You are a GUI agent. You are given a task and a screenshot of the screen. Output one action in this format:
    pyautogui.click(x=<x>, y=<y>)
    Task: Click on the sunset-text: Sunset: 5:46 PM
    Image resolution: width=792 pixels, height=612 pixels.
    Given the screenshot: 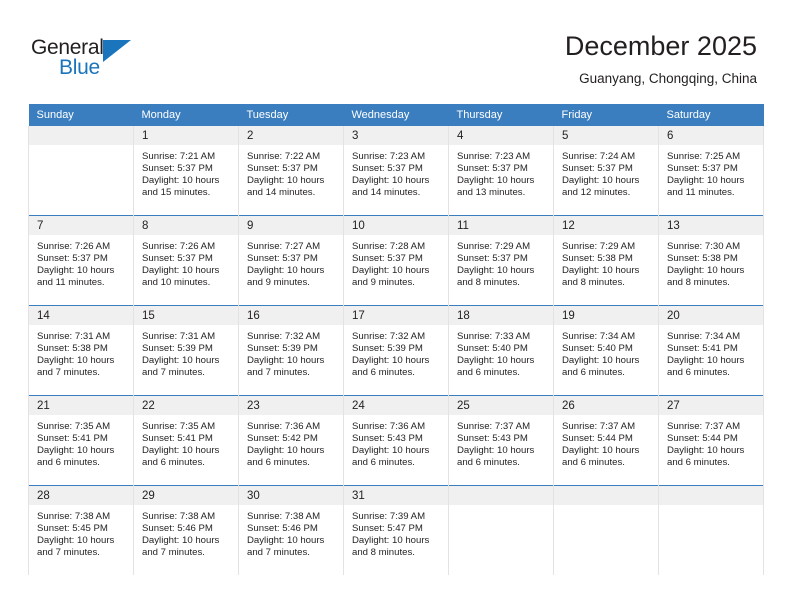 What is the action you would take?
    pyautogui.click(x=177, y=529)
    